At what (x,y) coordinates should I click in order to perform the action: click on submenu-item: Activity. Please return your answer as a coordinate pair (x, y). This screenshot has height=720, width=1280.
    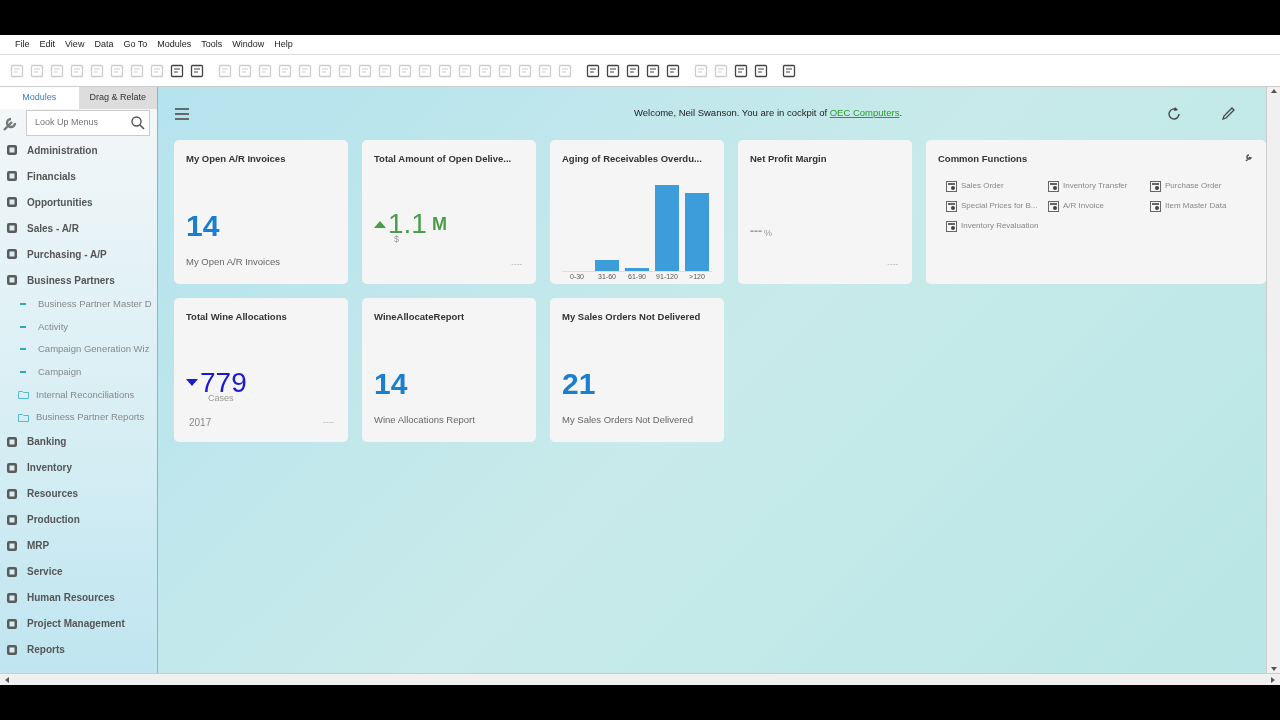
    Looking at the image, I should click on (53, 326).